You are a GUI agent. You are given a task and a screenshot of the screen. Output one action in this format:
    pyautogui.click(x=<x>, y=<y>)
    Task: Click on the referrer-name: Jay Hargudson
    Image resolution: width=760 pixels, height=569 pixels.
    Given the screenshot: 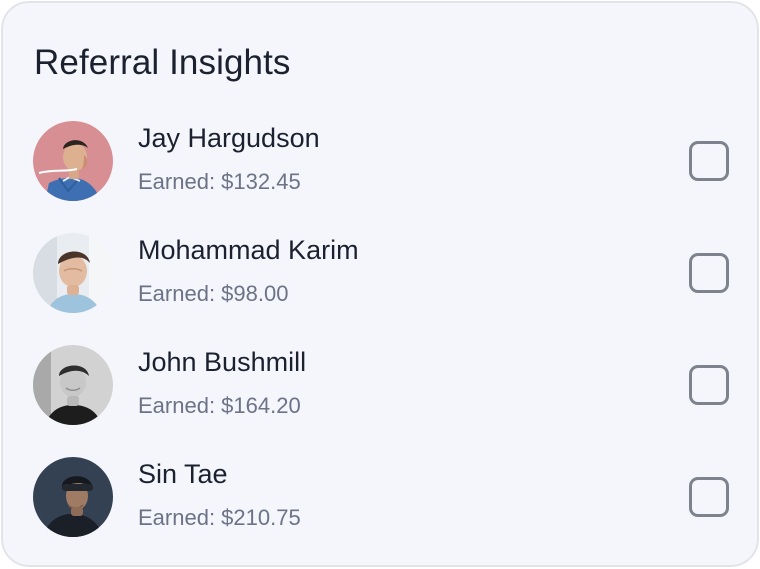 What is the action you would take?
    pyautogui.click(x=229, y=138)
    